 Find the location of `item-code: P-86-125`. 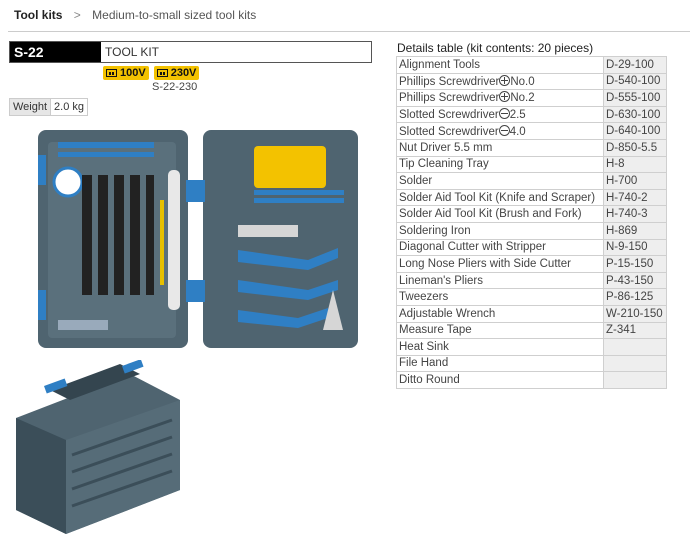

item-code: P-86-125 is located at coordinates (635, 297).